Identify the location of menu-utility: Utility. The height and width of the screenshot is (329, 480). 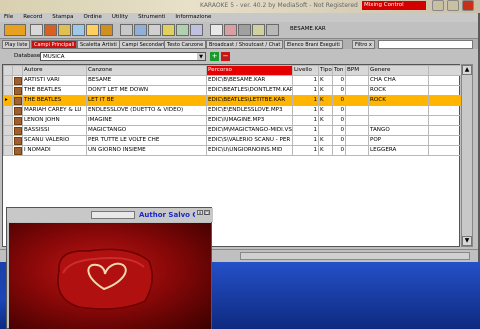
(120, 17).